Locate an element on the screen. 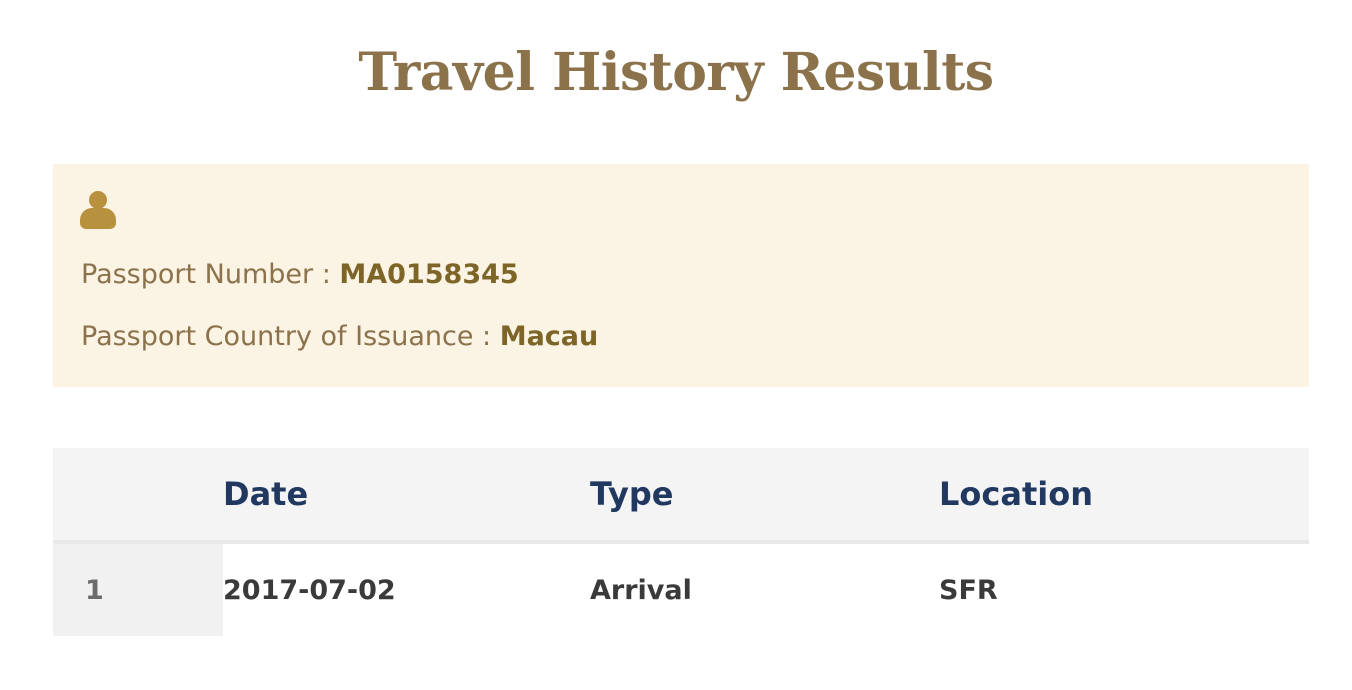  person-icon is located at coordinates (98, 211).